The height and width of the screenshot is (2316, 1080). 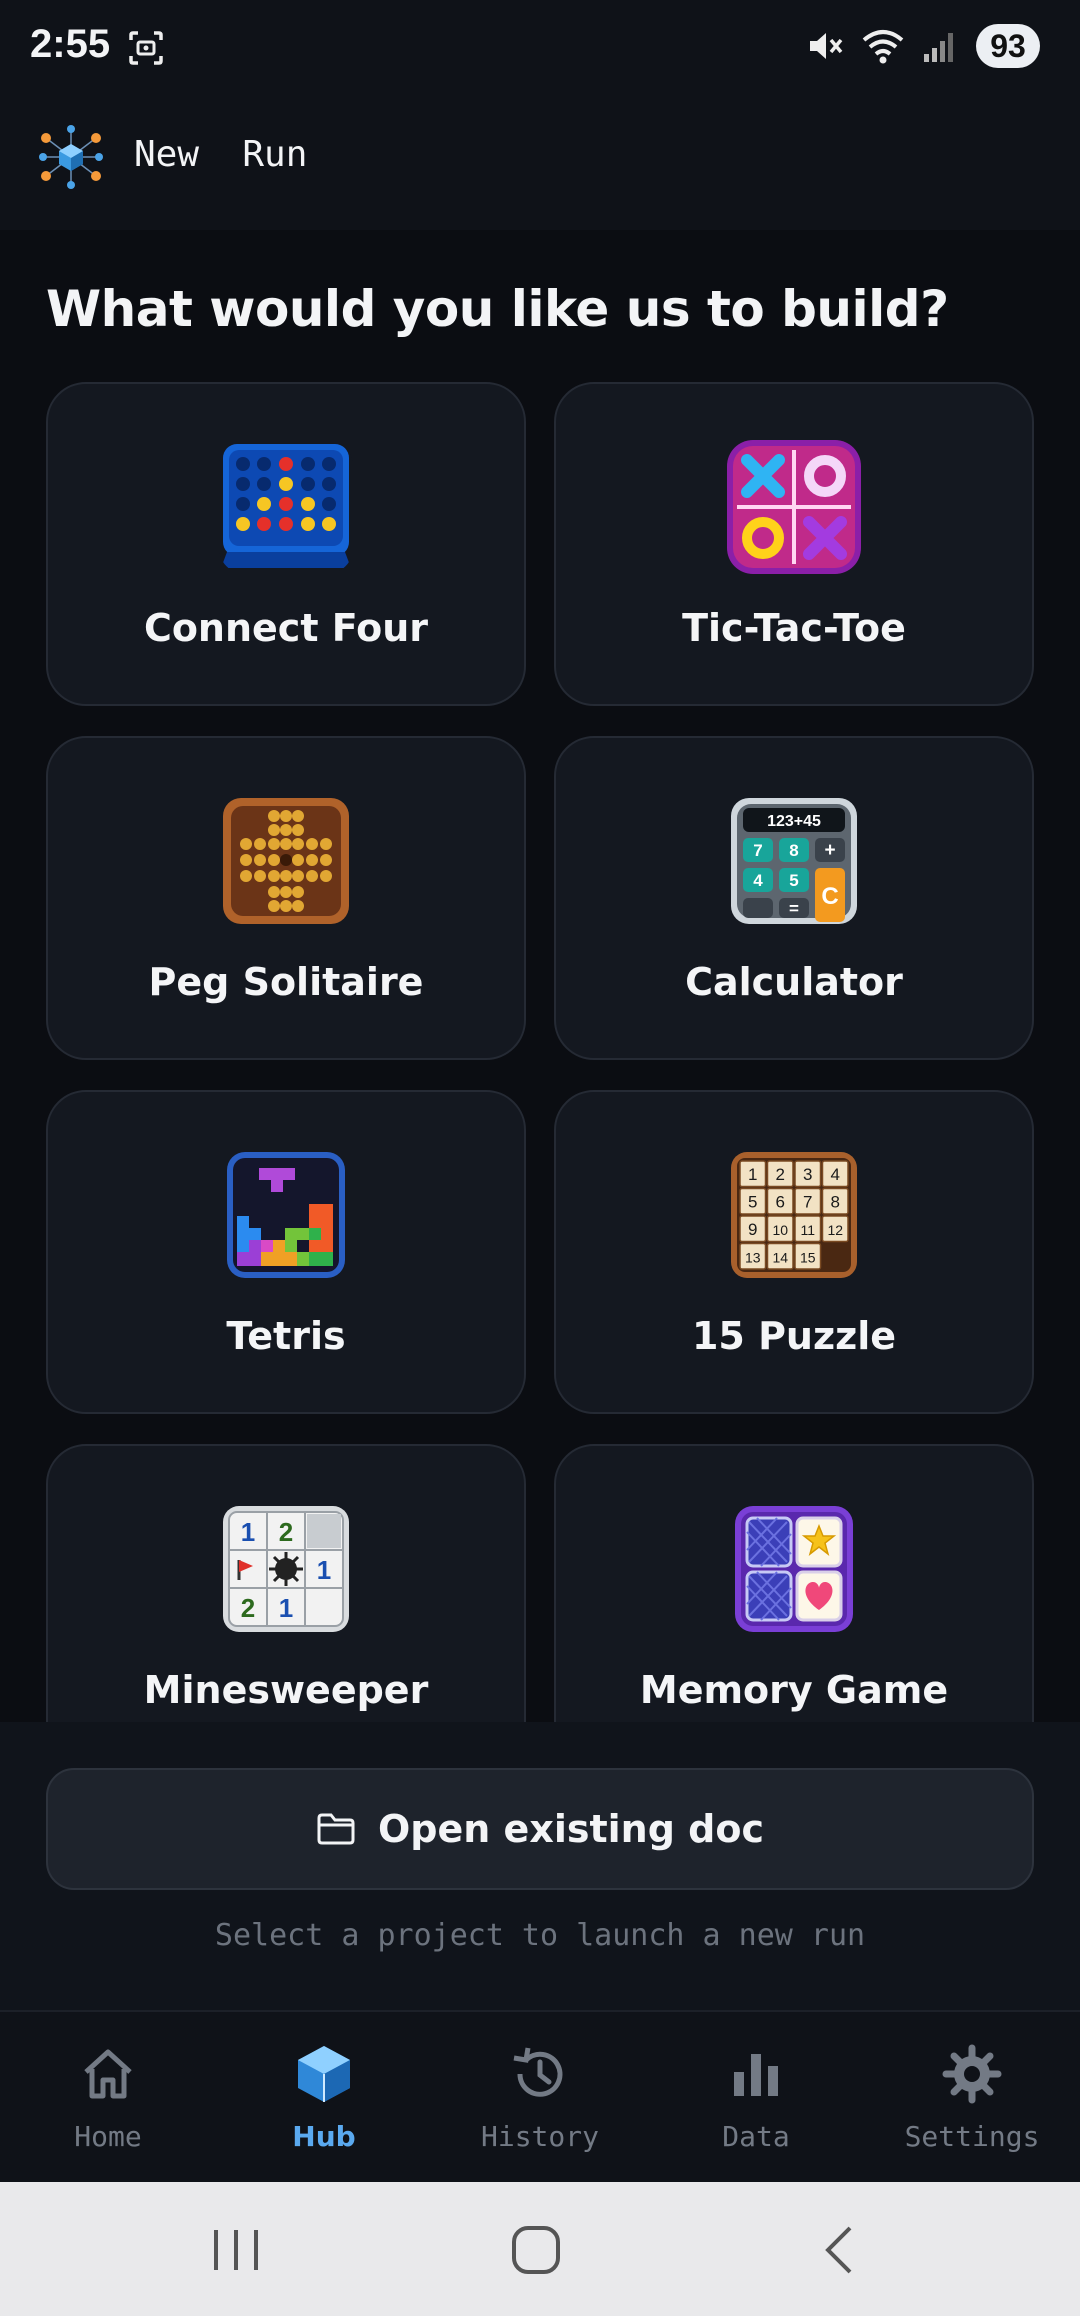 What do you see at coordinates (829, 896) in the screenshot?
I see `calc-key: C` at bounding box center [829, 896].